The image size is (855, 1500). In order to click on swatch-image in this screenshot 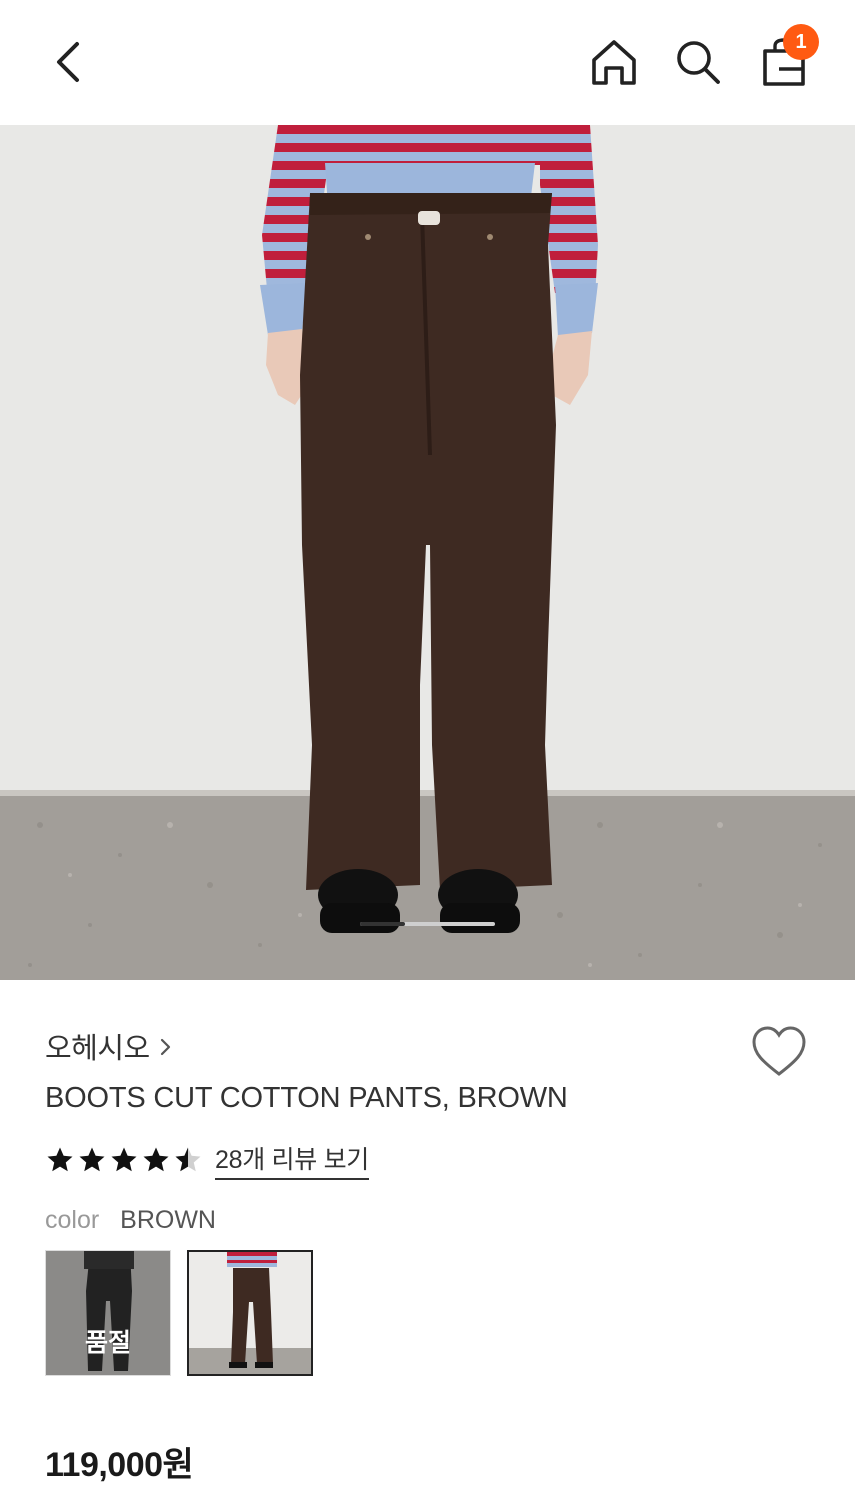, I will do `click(250, 1313)`.